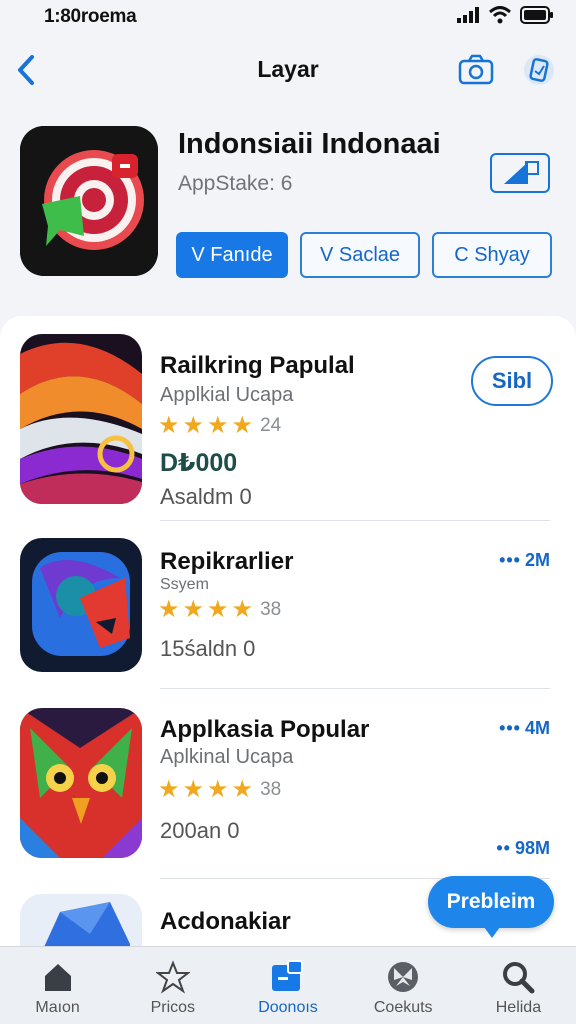 Image resolution: width=576 pixels, height=1024 pixels. I want to click on size-tag-bottom: •• 98M, so click(523, 848).